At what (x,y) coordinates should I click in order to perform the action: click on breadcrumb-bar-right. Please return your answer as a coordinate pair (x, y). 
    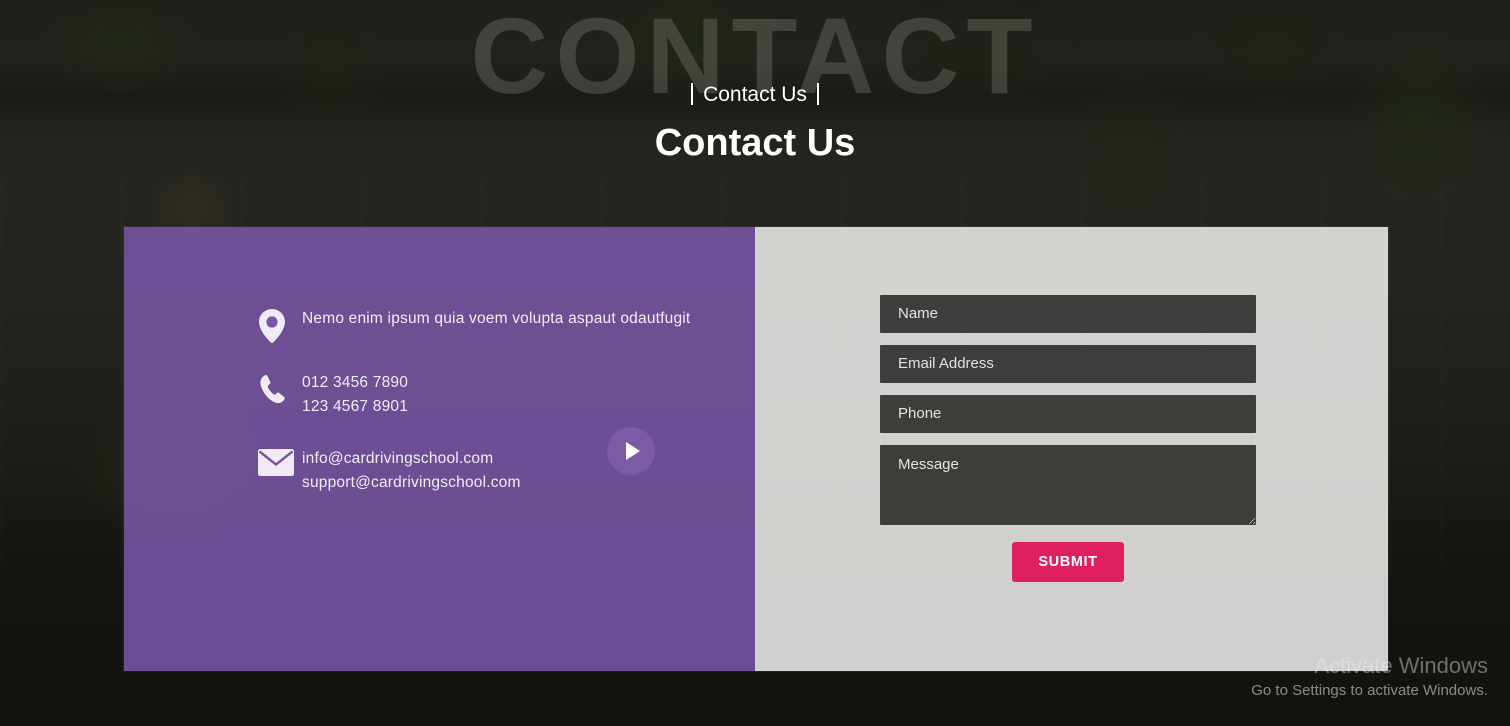
    Looking at the image, I should click on (817, 94).